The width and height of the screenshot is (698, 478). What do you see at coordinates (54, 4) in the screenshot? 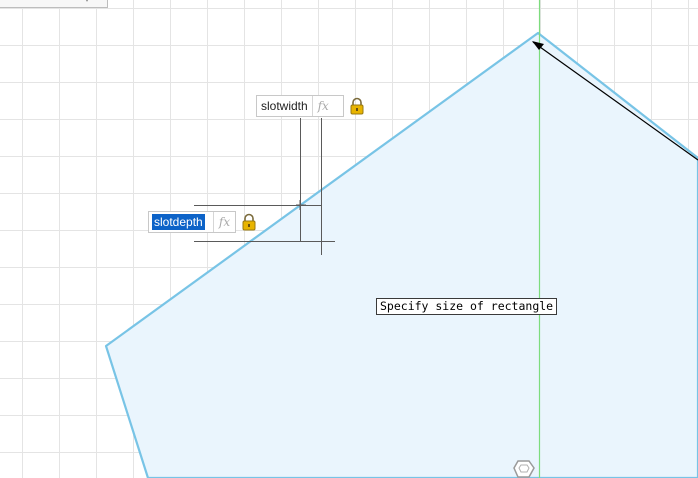
I see `toolbar-panel-edge: ▾` at bounding box center [54, 4].